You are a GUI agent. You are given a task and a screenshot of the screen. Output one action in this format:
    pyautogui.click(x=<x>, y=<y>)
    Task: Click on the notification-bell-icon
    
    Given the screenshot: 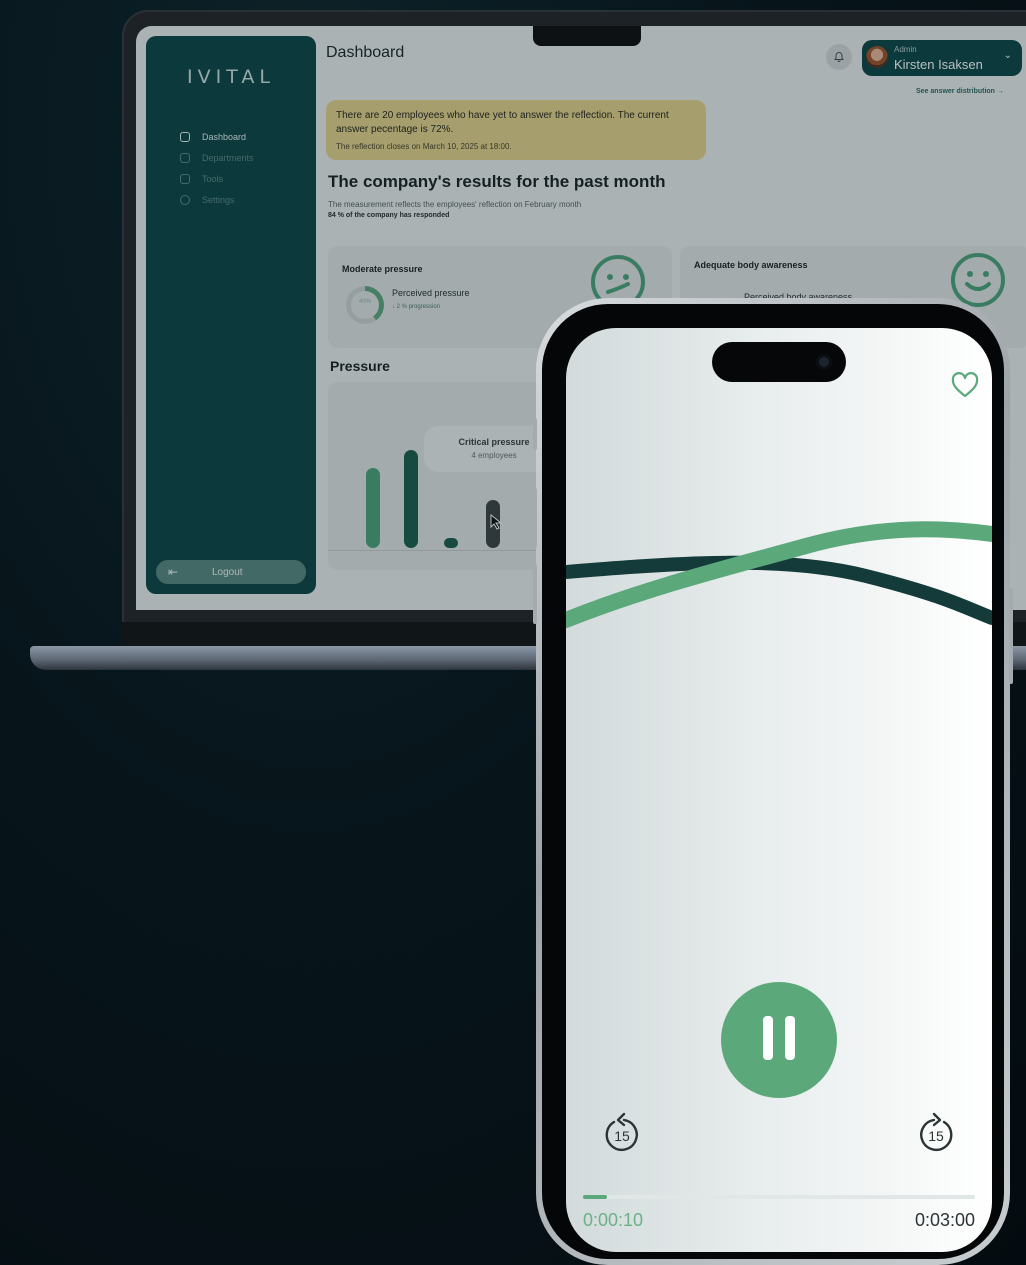 What is the action you would take?
    pyautogui.click(x=839, y=57)
    